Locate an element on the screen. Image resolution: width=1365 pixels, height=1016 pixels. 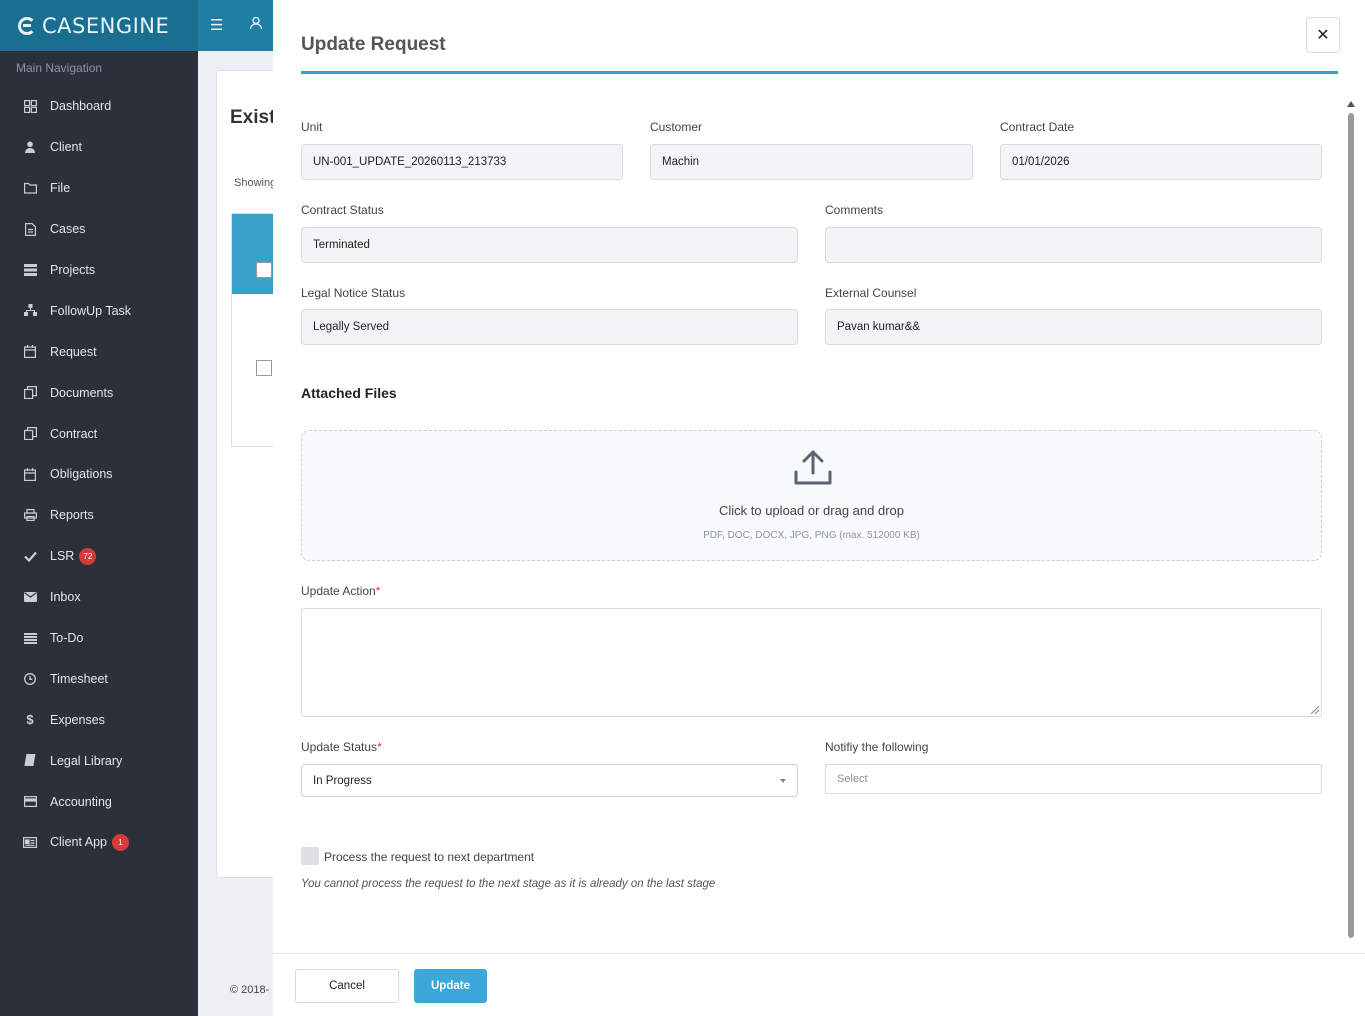
app-logo: CASENGINE is located at coordinates (99, 25).